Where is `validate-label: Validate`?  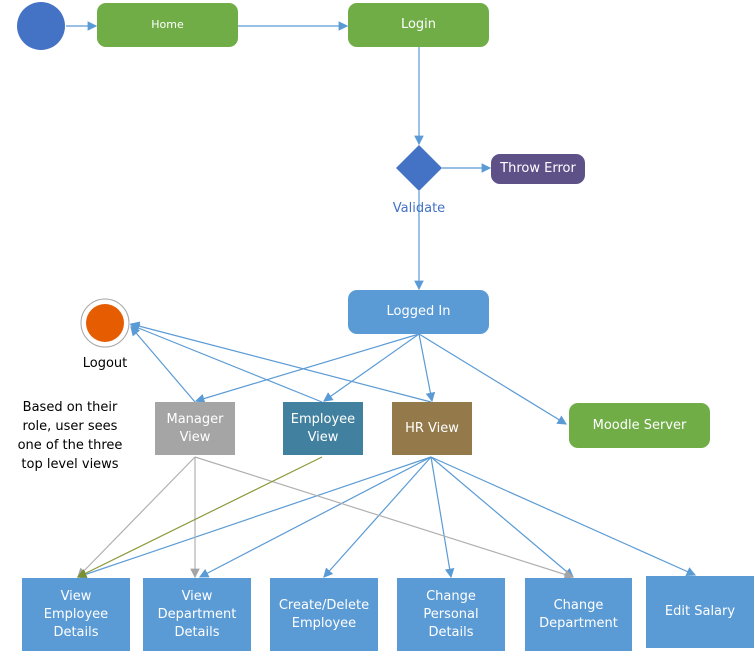 validate-label: Validate is located at coordinates (419, 208).